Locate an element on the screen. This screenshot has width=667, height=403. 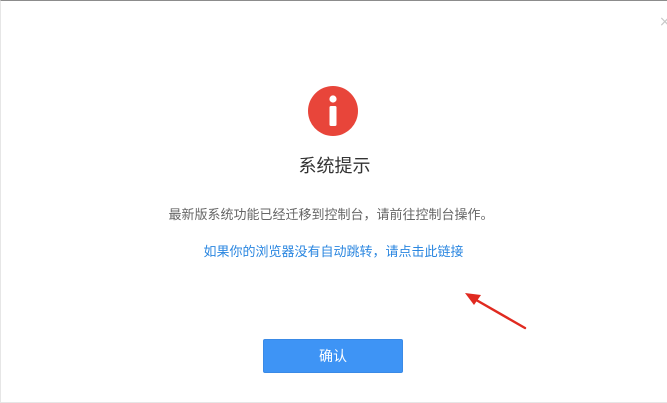
info-icon is located at coordinates (333, 111).